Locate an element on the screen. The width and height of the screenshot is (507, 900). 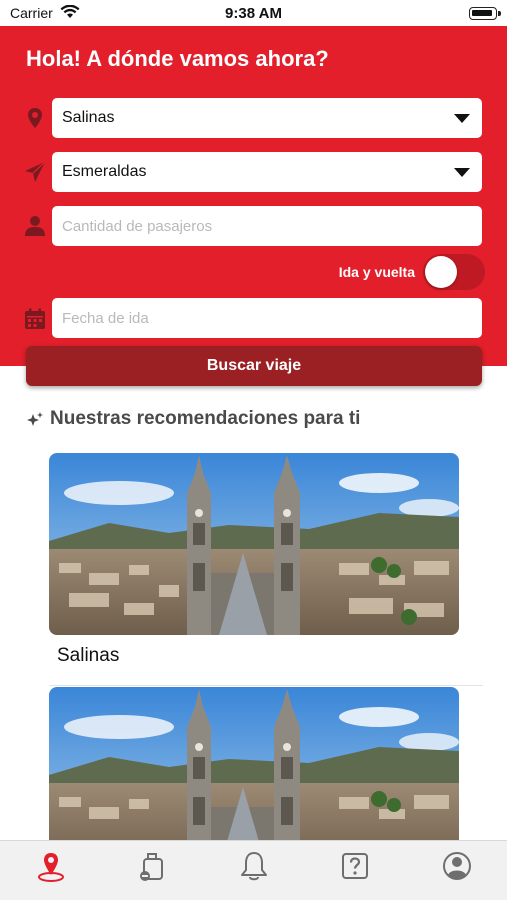
tab-notifications-bell-icon is located at coordinates (254, 866).